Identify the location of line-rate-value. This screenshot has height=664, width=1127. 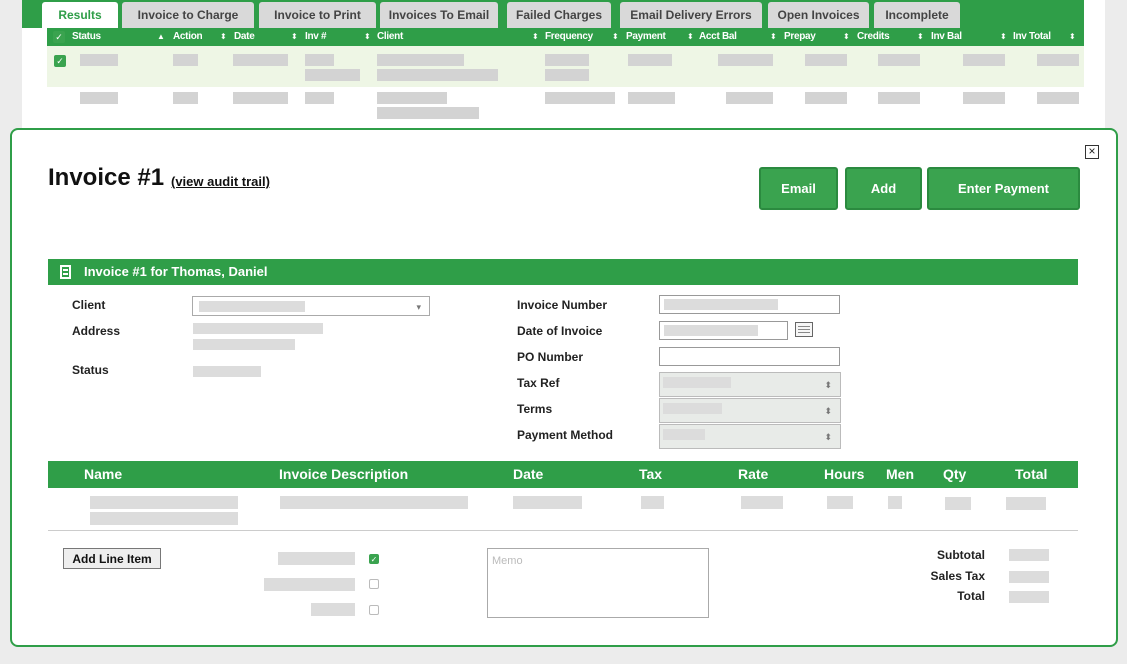
(762, 502).